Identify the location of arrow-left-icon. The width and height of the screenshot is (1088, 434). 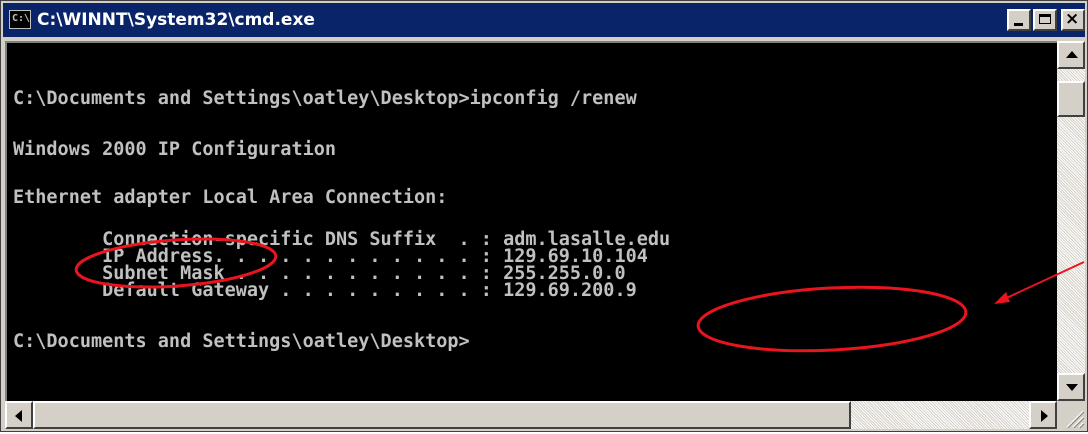
(18, 416).